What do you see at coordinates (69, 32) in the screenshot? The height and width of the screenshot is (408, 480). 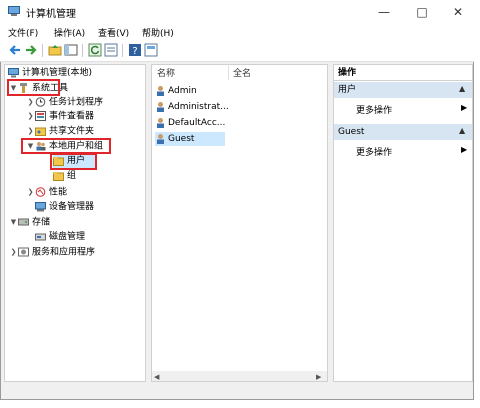 I see `menu-action: 操作(A)` at bounding box center [69, 32].